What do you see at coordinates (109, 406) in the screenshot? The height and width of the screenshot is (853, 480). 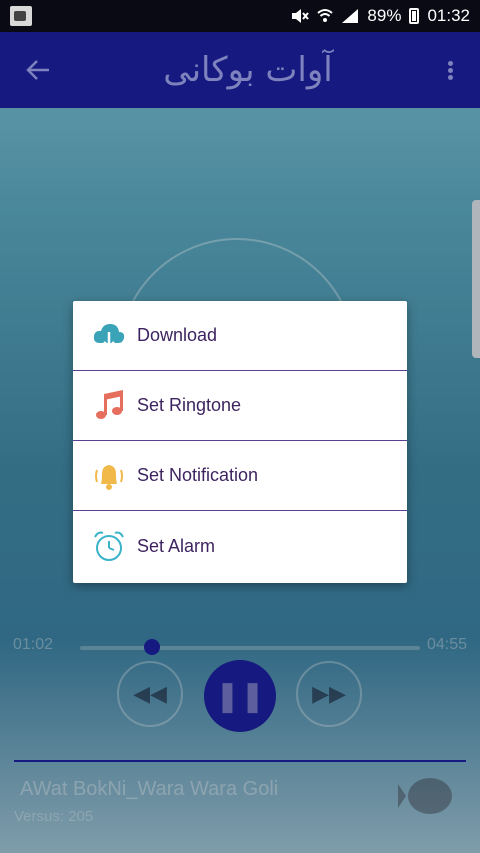 I see `music-note-icon` at bounding box center [109, 406].